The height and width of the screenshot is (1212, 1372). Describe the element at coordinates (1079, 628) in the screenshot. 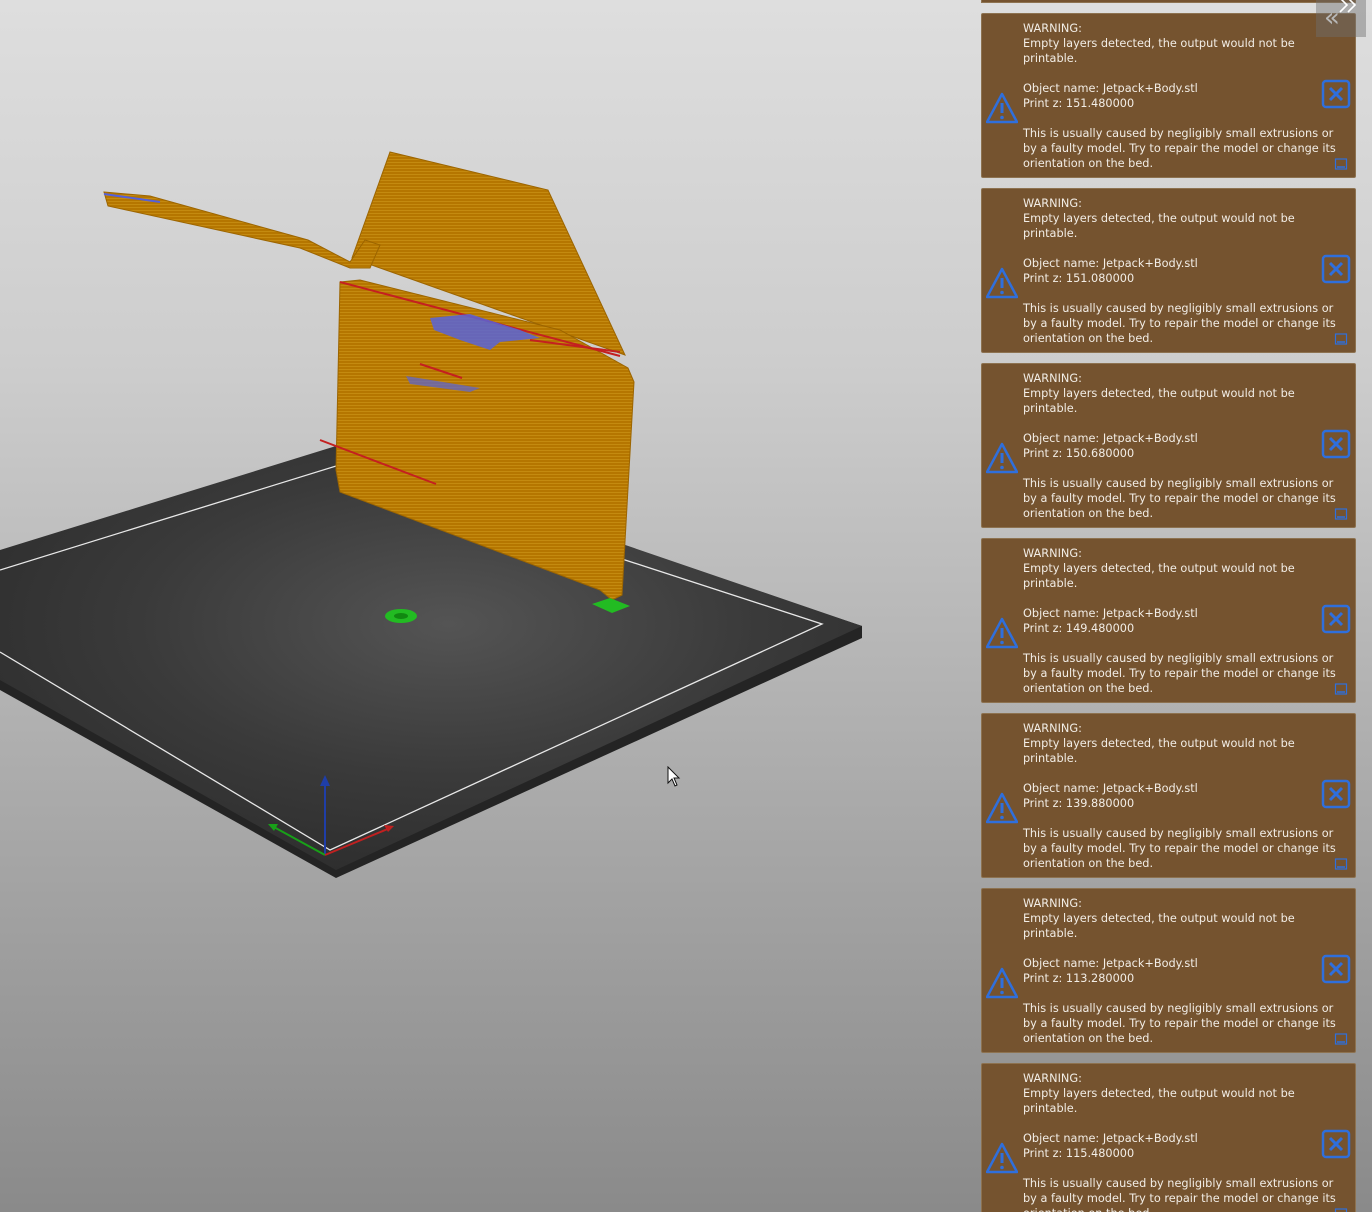

I see `print-z: Print z: 149.480000` at that location.